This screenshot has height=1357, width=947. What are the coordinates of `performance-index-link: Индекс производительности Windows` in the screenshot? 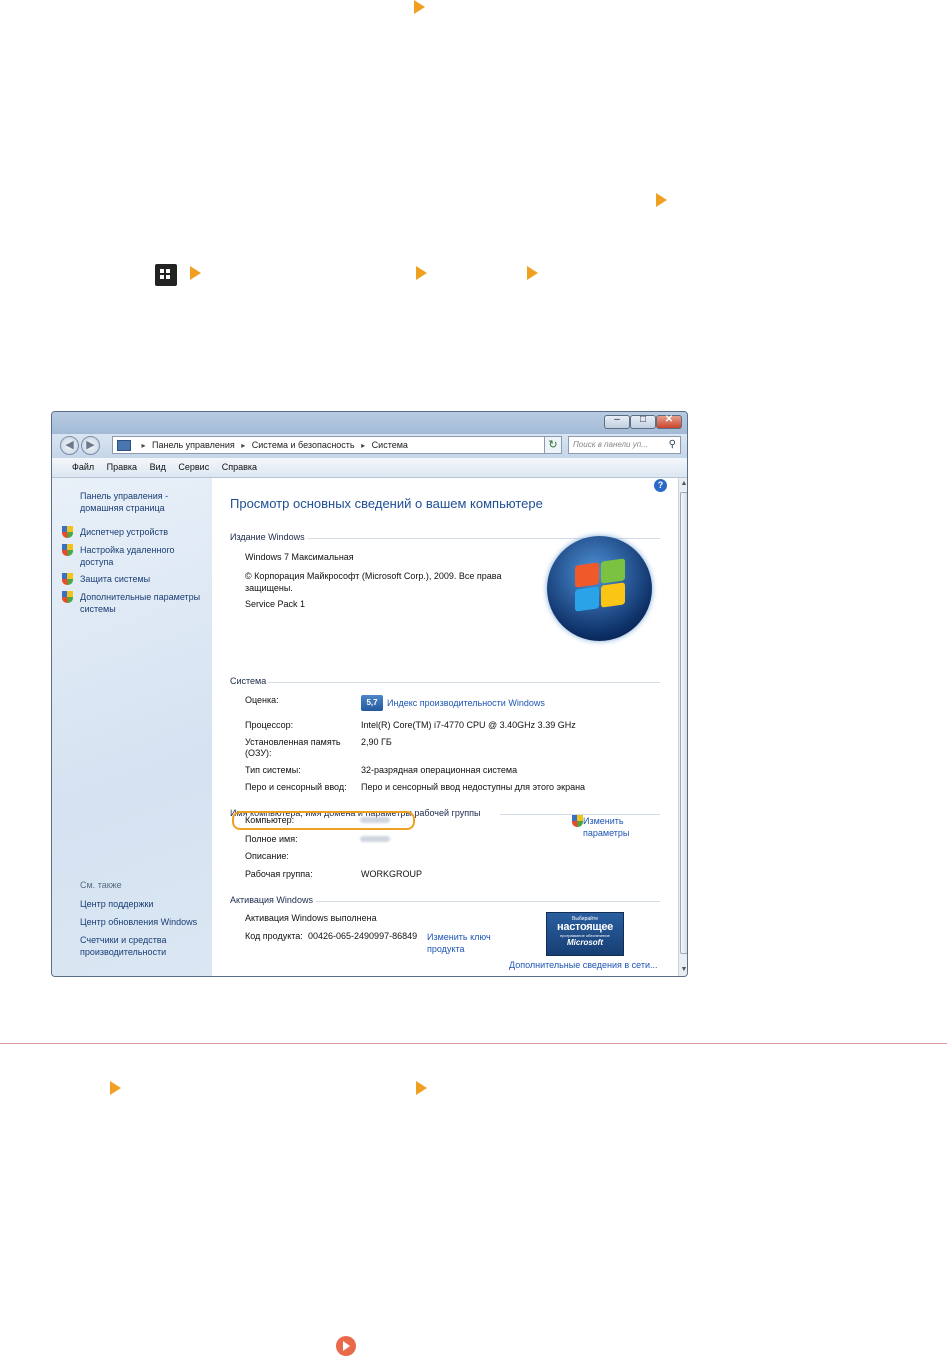 It's located at (466, 703).